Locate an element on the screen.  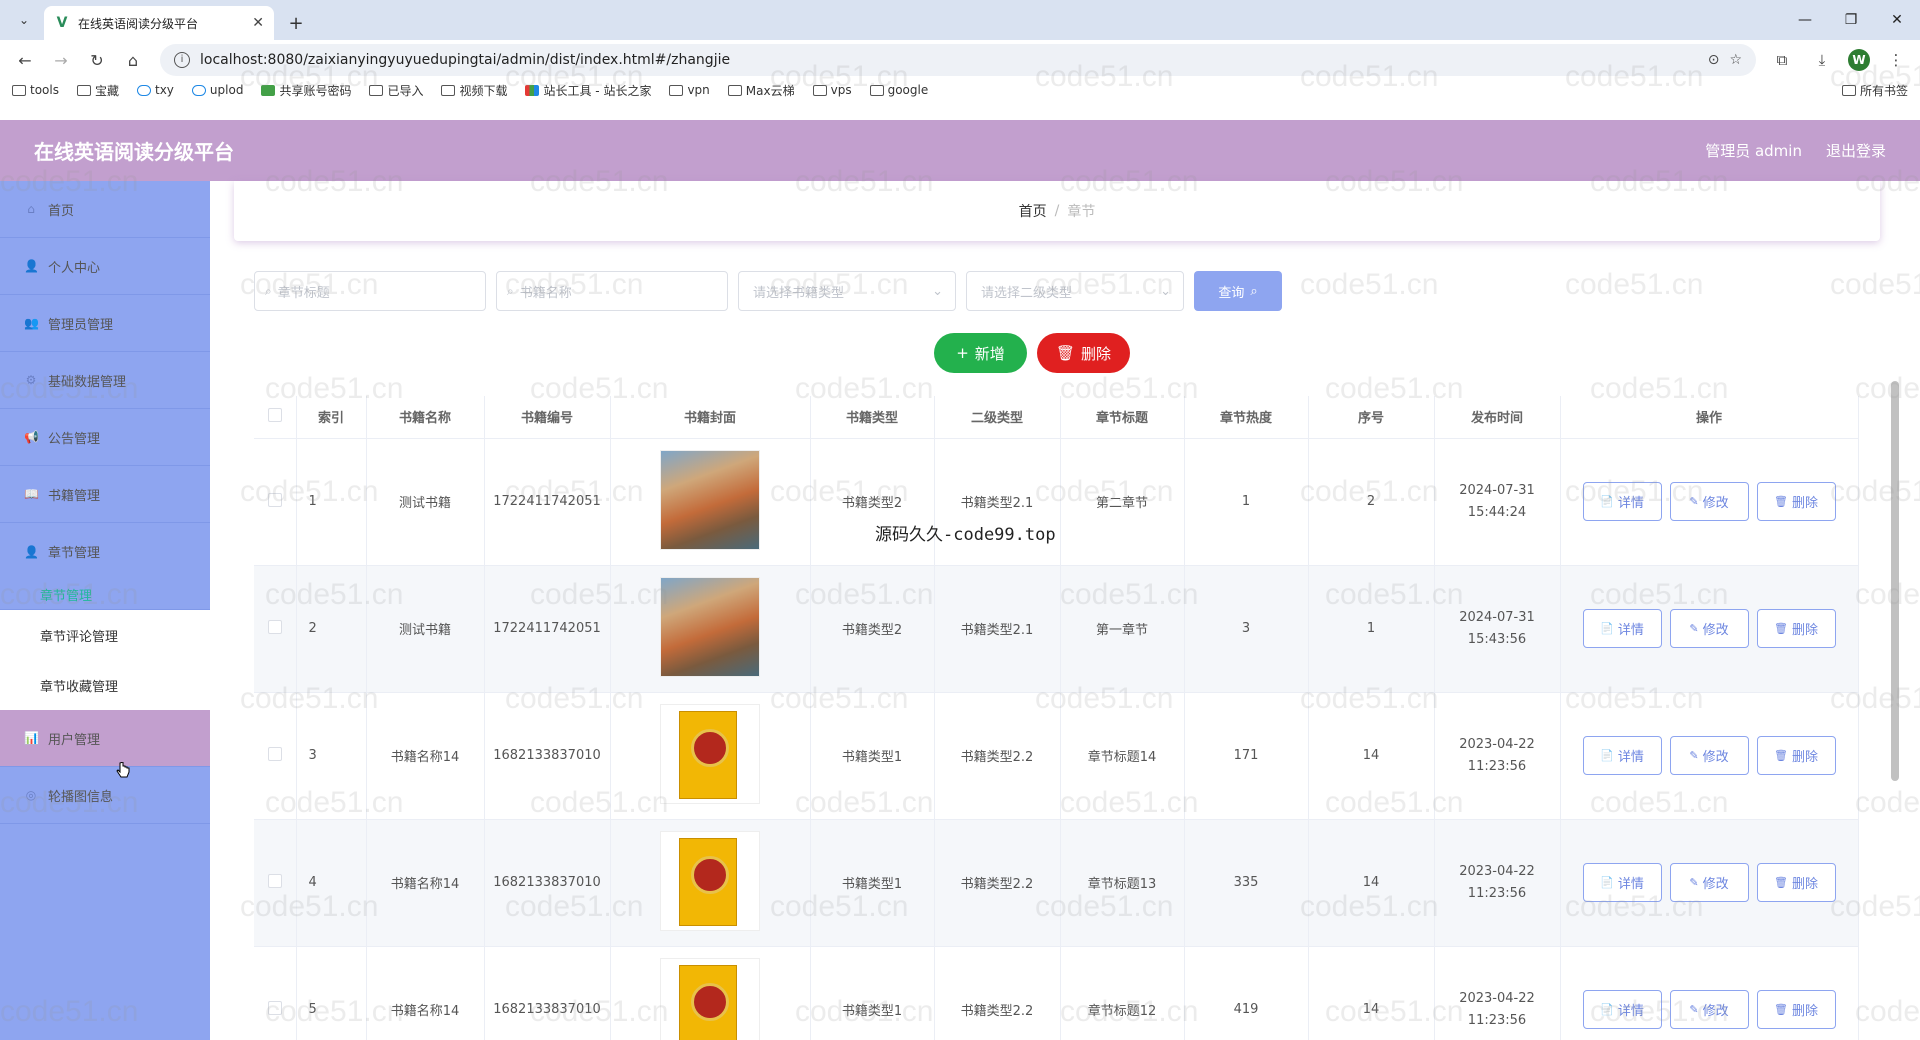
bookmark-label: google is located at coordinates (908, 90).